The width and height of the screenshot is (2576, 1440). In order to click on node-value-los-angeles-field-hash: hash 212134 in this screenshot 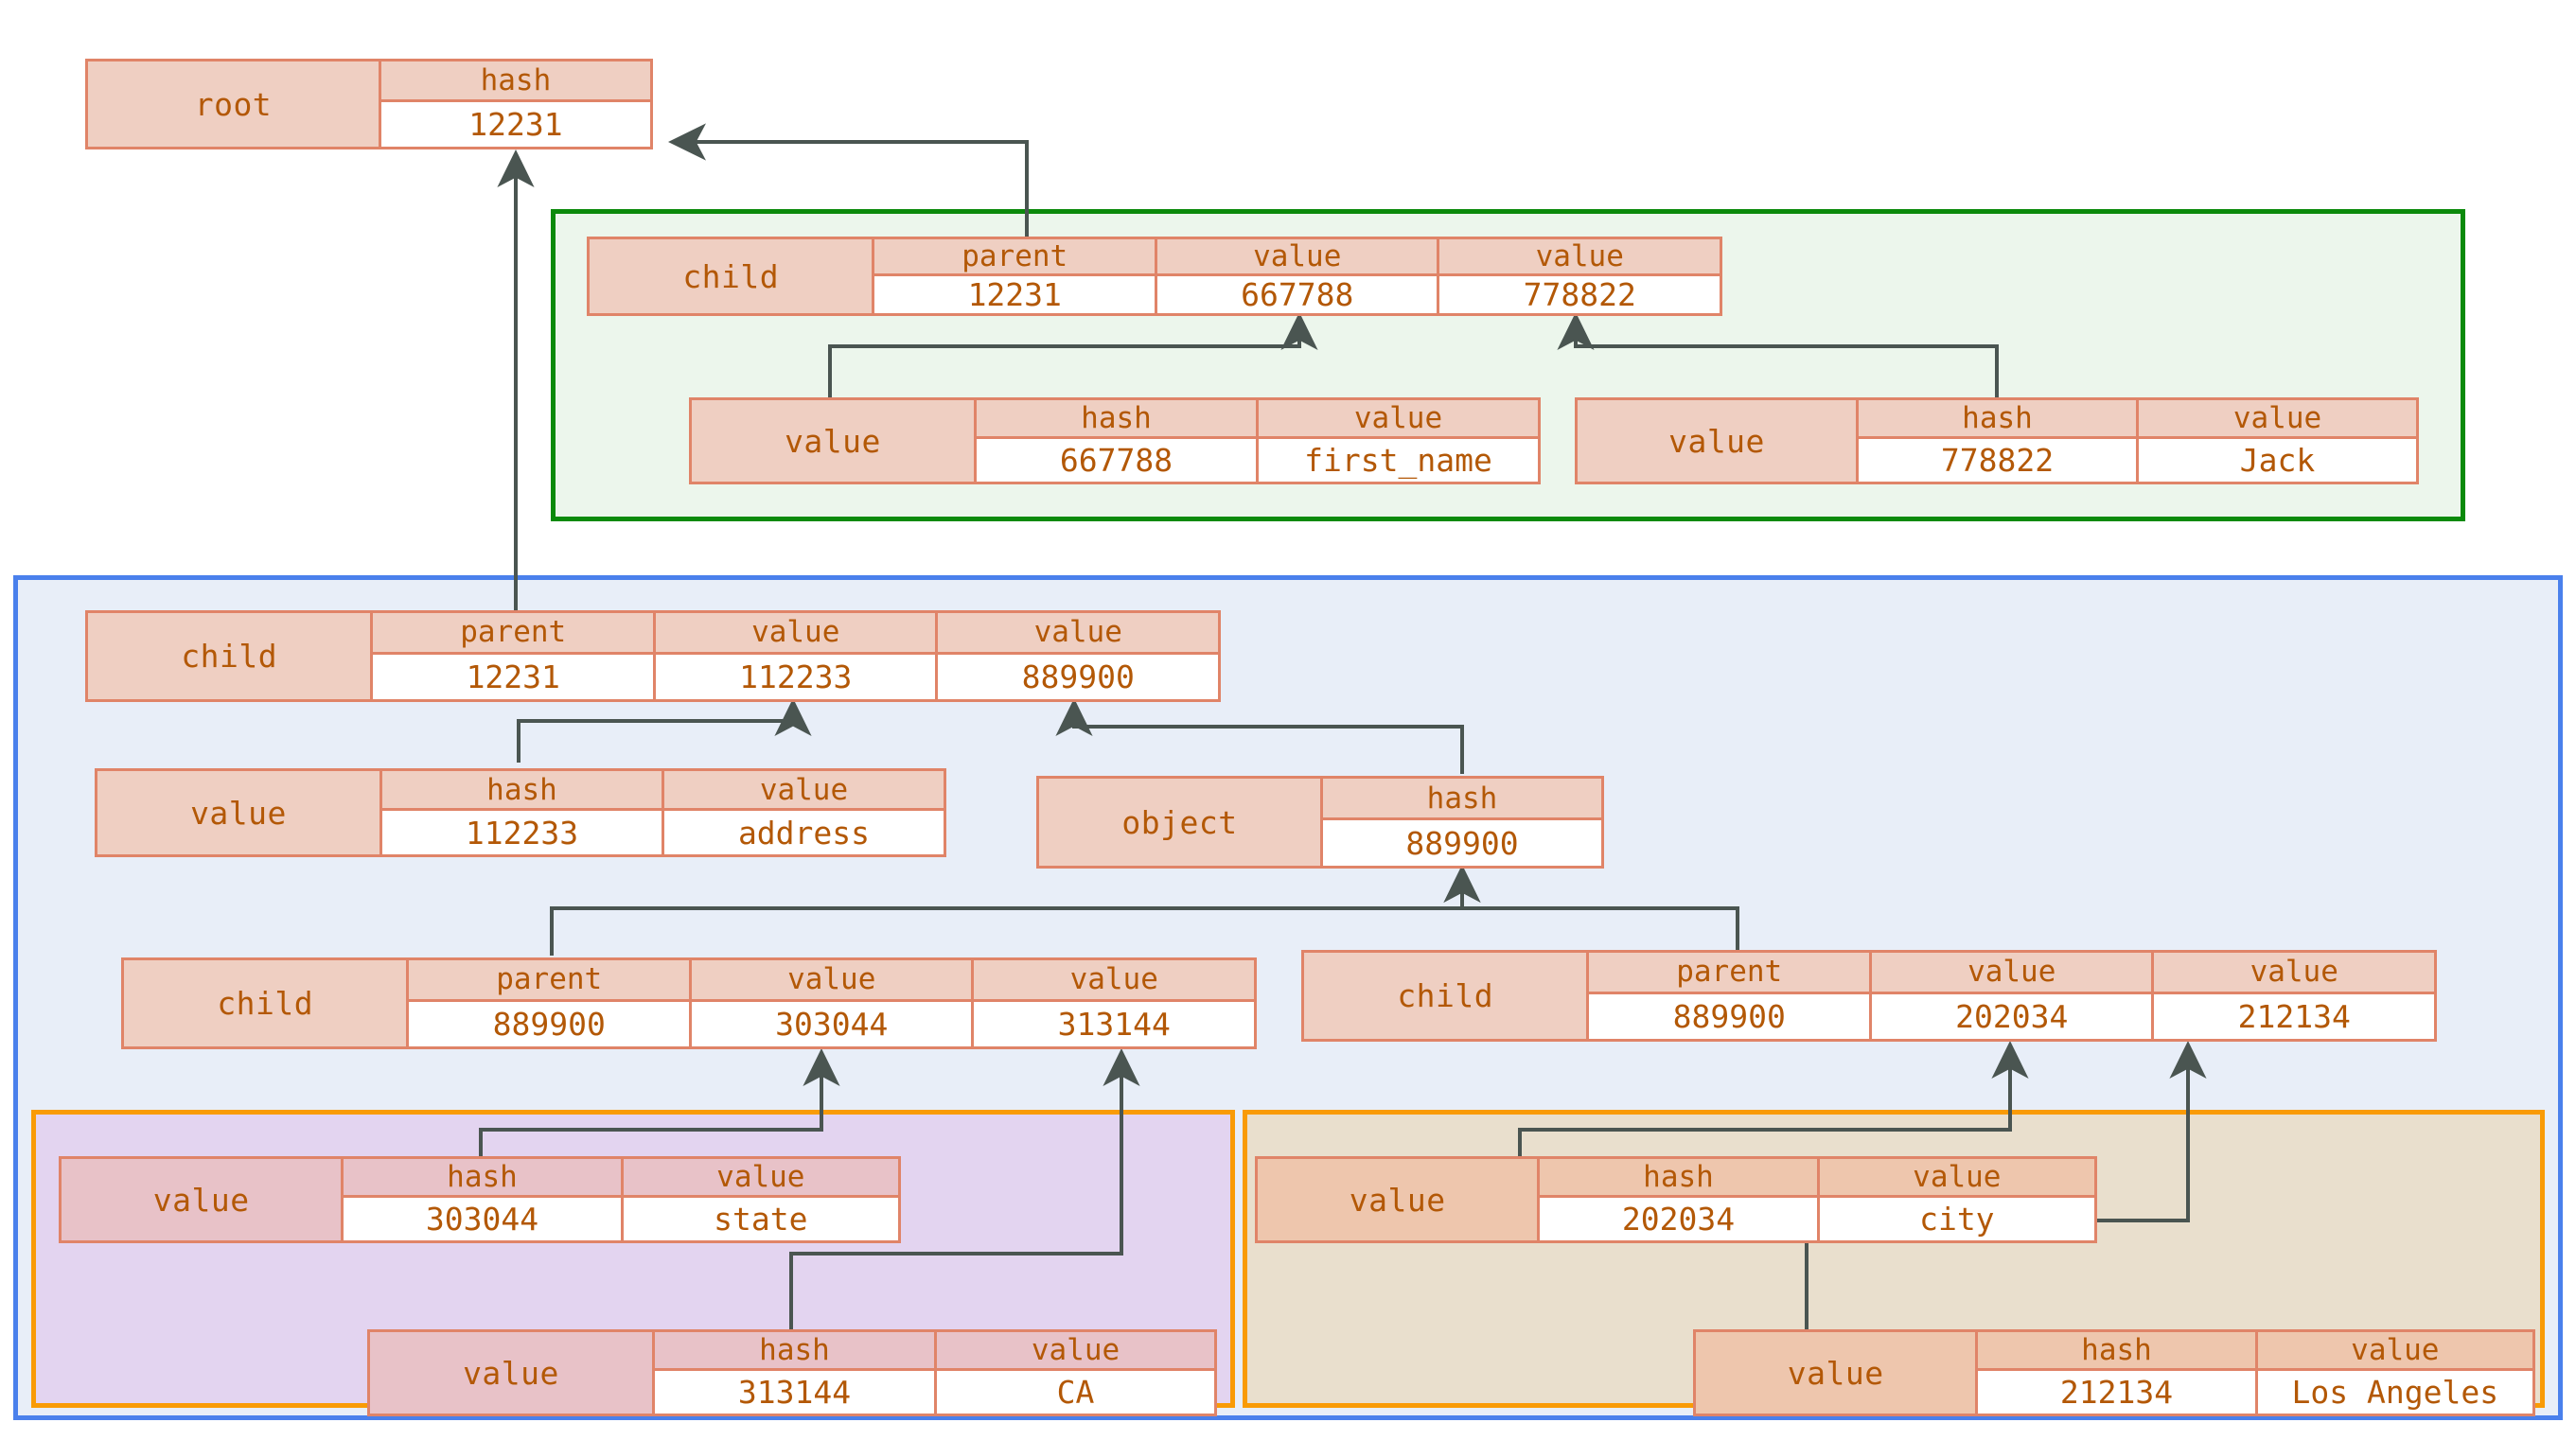, I will do `click(2115, 1373)`.